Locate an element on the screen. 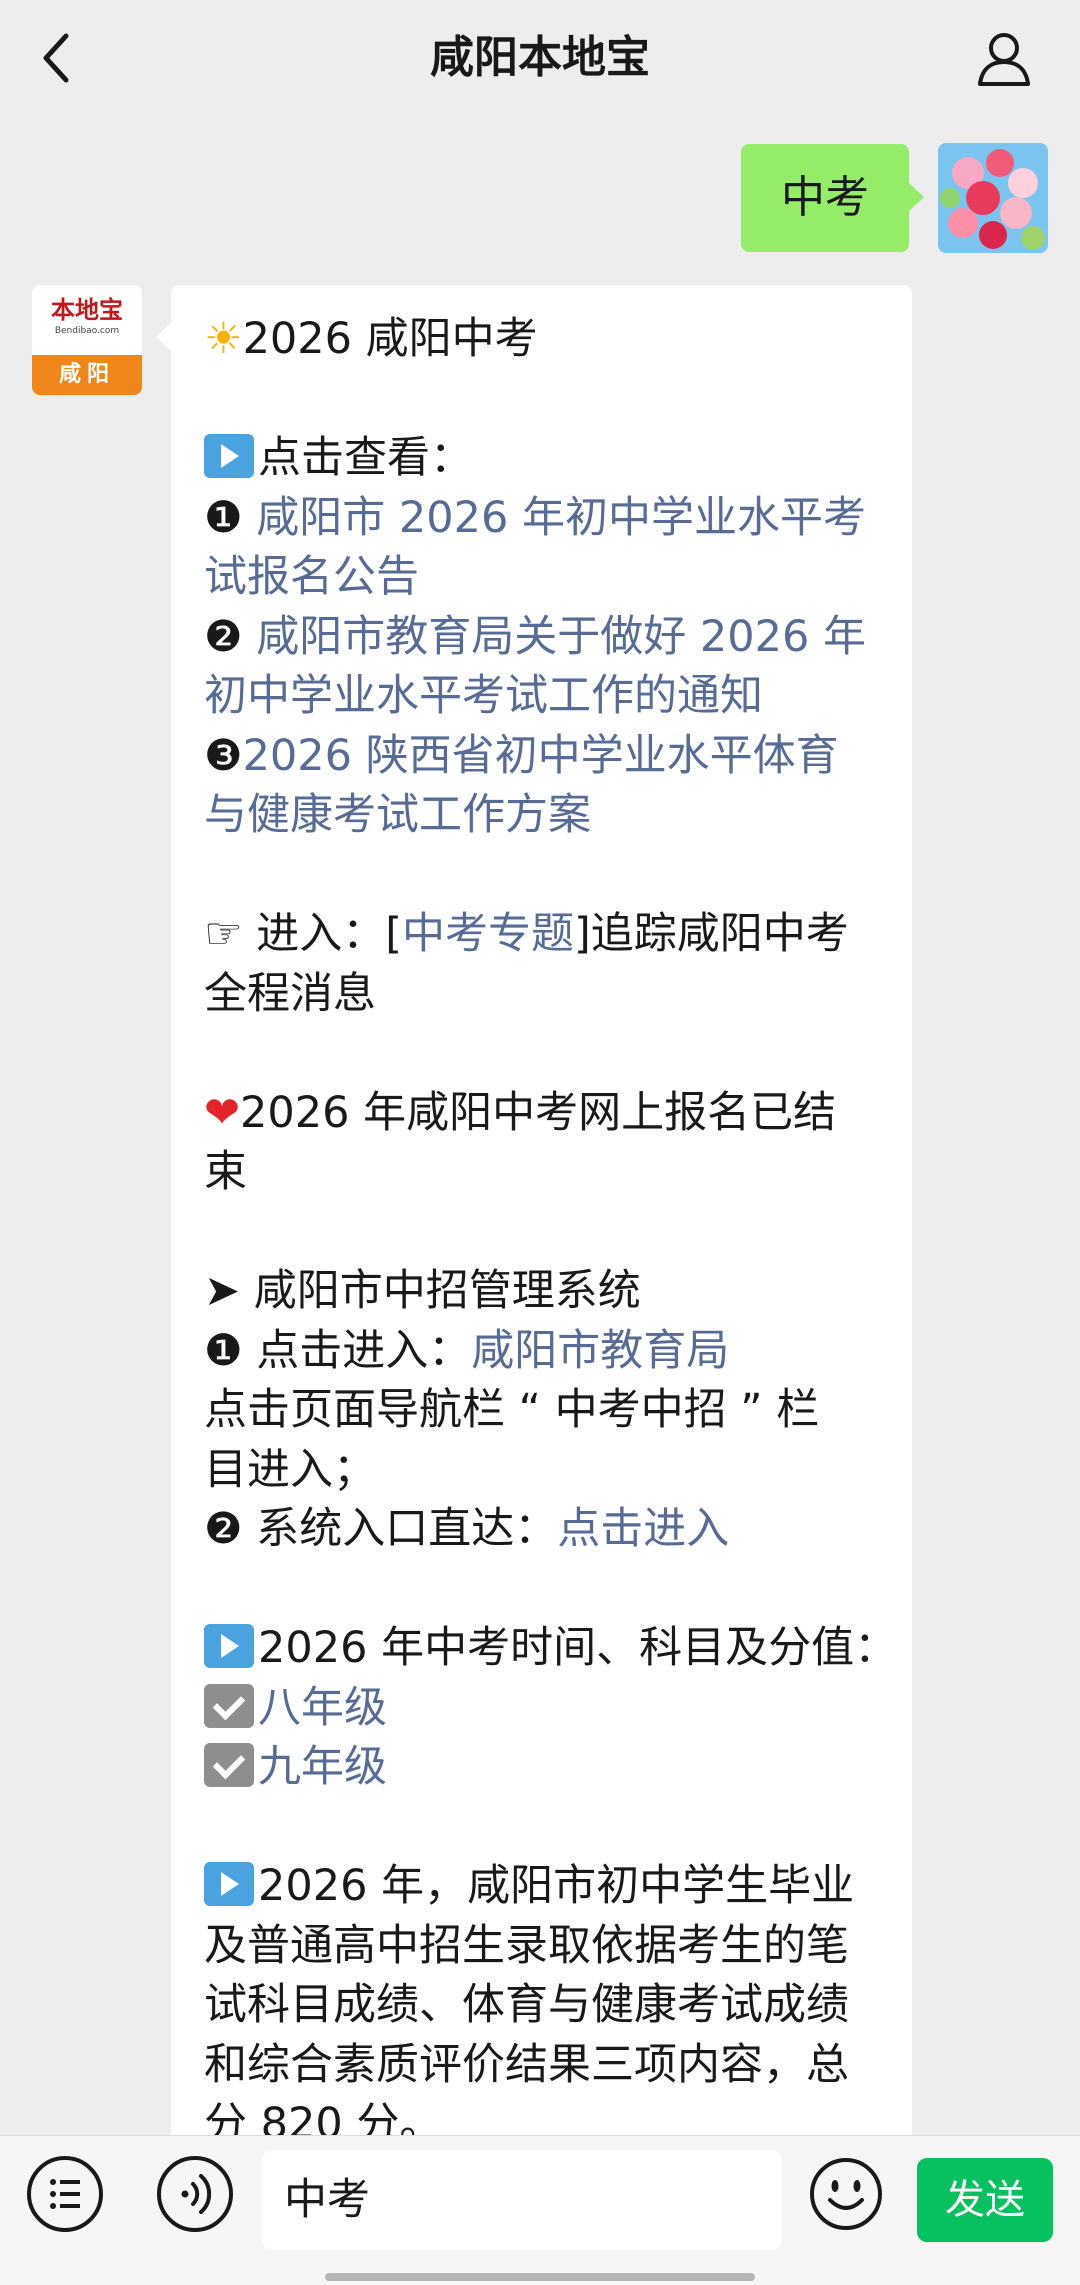 Image resolution: width=1080 pixels, height=2285 pixels. logo-city-label: 咸阳 is located at coordinates (87, 375).